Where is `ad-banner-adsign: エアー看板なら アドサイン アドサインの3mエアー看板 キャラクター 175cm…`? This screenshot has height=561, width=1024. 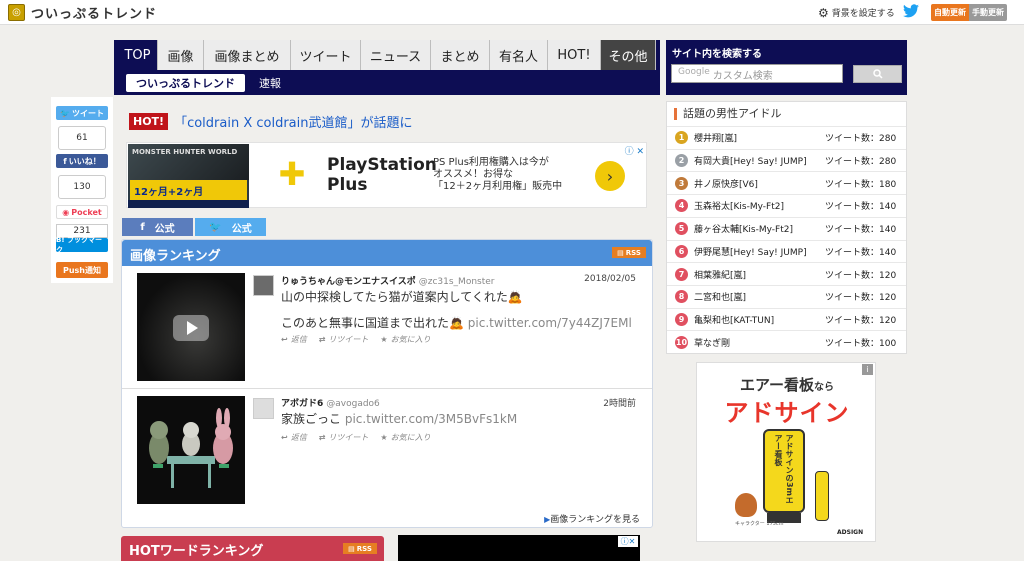 ad-banner-adsign: エアー看板なら アドサイン アドサインの3mエアー看板 キャラクター 175cm… is located at coordinates (786, 452).